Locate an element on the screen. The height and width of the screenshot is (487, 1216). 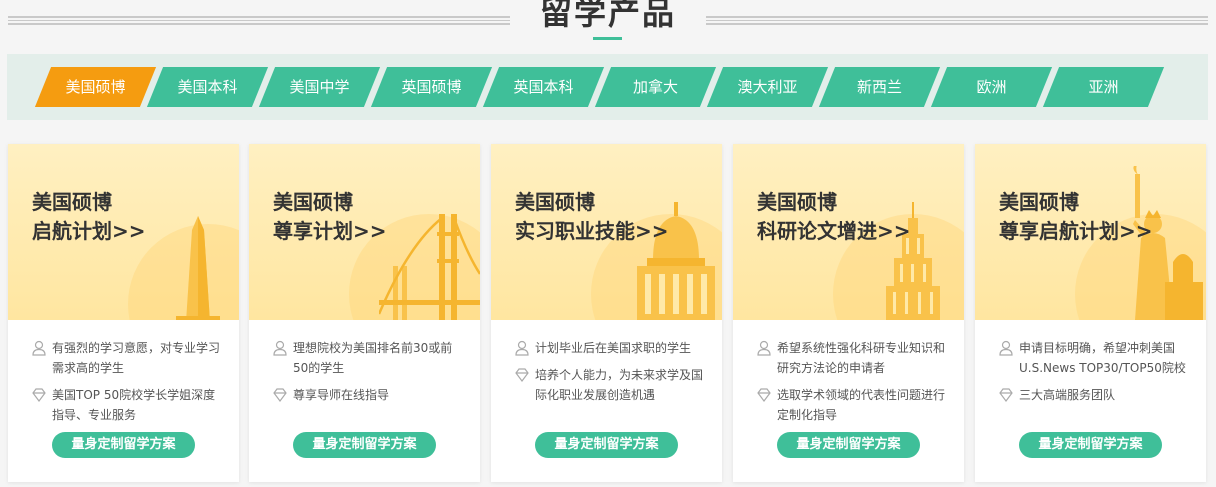
tab-label: 美国硕博 is located at coordinates (95, 87).